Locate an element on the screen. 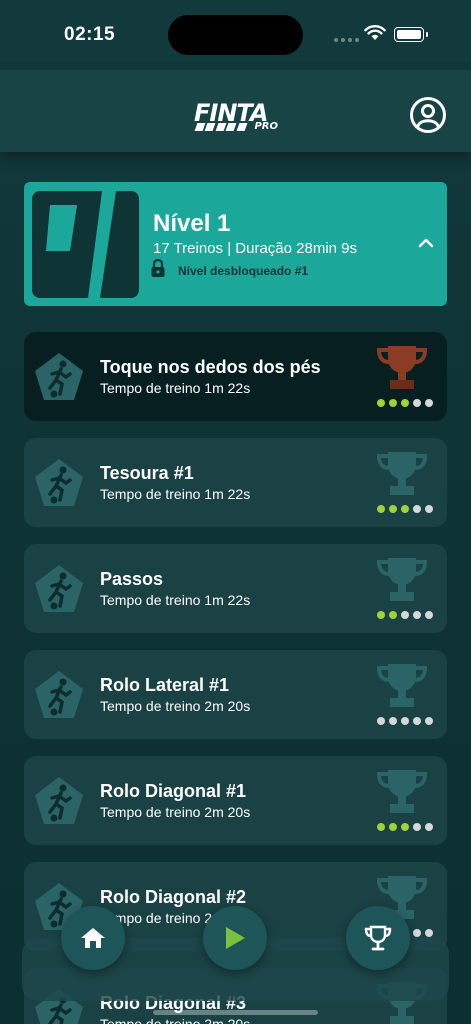 Image resolution: width=471 pixels, height=1024 pixels. exercise-card: Passos Tempo de treino 1m 22s is located at coordinates (235, 588).